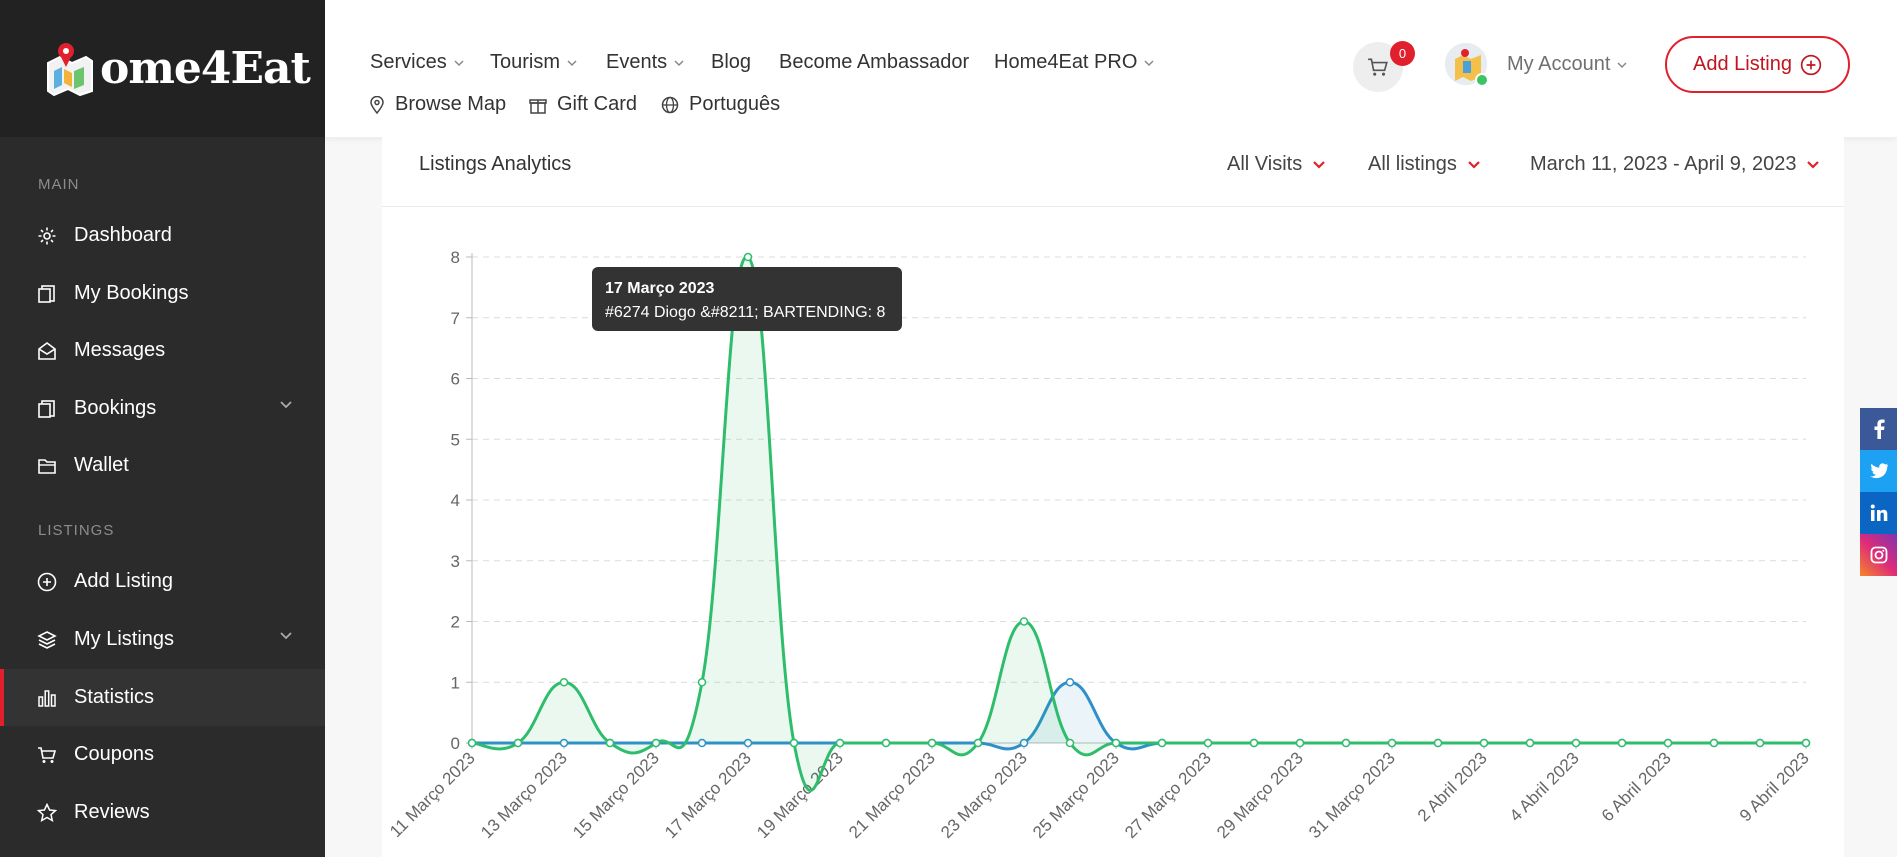 The width and height of the screenshot is (1897, 857). I want to click on x-tick-label: 31 Março 2023, so click(1352, 795).